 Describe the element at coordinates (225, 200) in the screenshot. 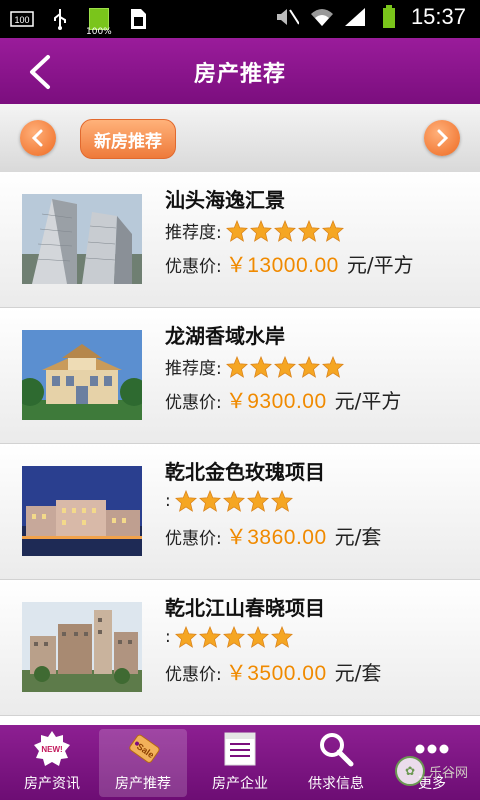

I see `property-name: 汕头海逸汇景` at that location.